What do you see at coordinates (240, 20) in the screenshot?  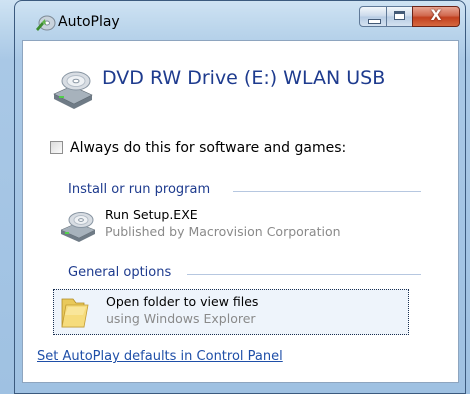 I see `title-bar: AutoPlay X` at bounding box center [240, 20].